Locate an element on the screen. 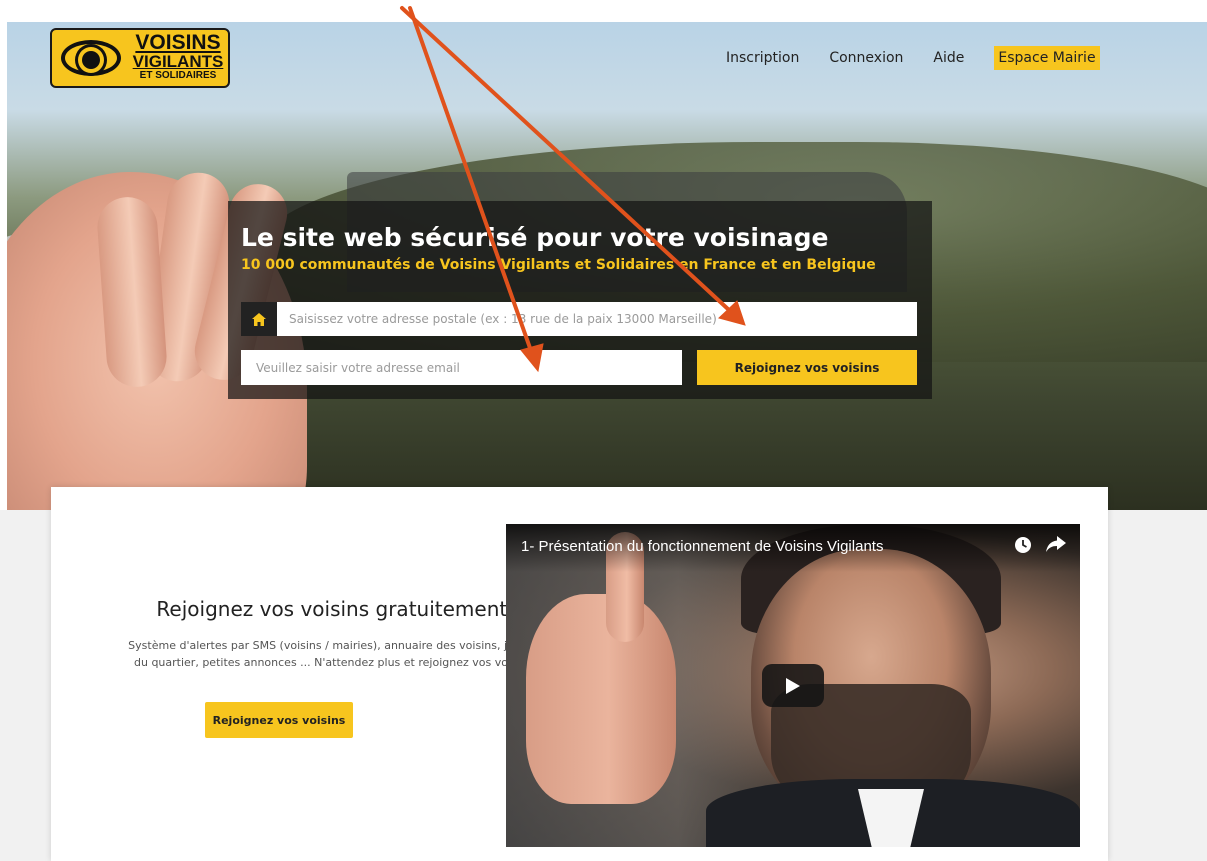 The height and width of the screenshot is (861, 1207). logo-line-2: VIGILANTS is located at coordinates (178, 61).